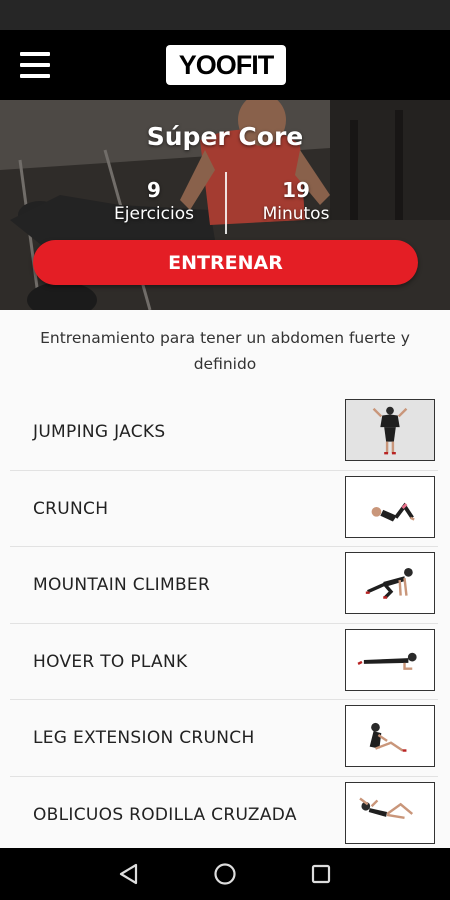 The height and width of the screenshot is (900, 450). What do you see at coordinates (71, 508) in the screenshot?
I see `exercise-name: CRUNCH` at bounding box center [71, 508].